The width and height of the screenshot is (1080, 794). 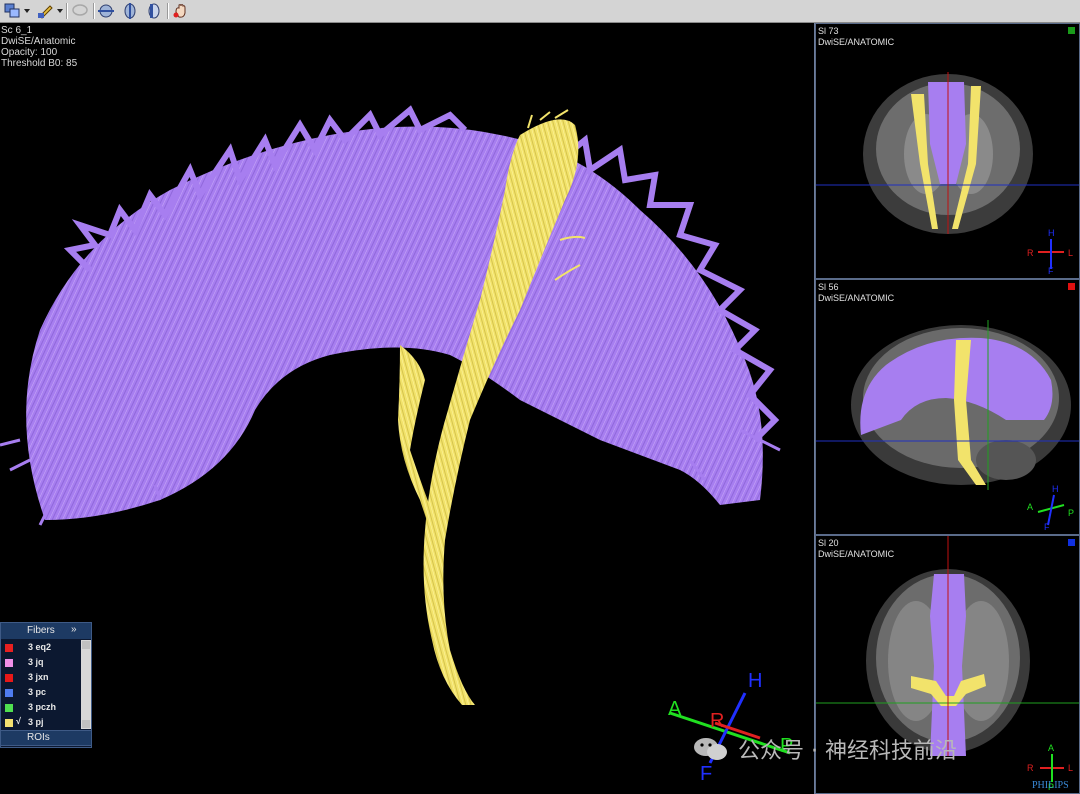 I want to click on fiber-label: 3 pczh, so click(x=42, y=707).